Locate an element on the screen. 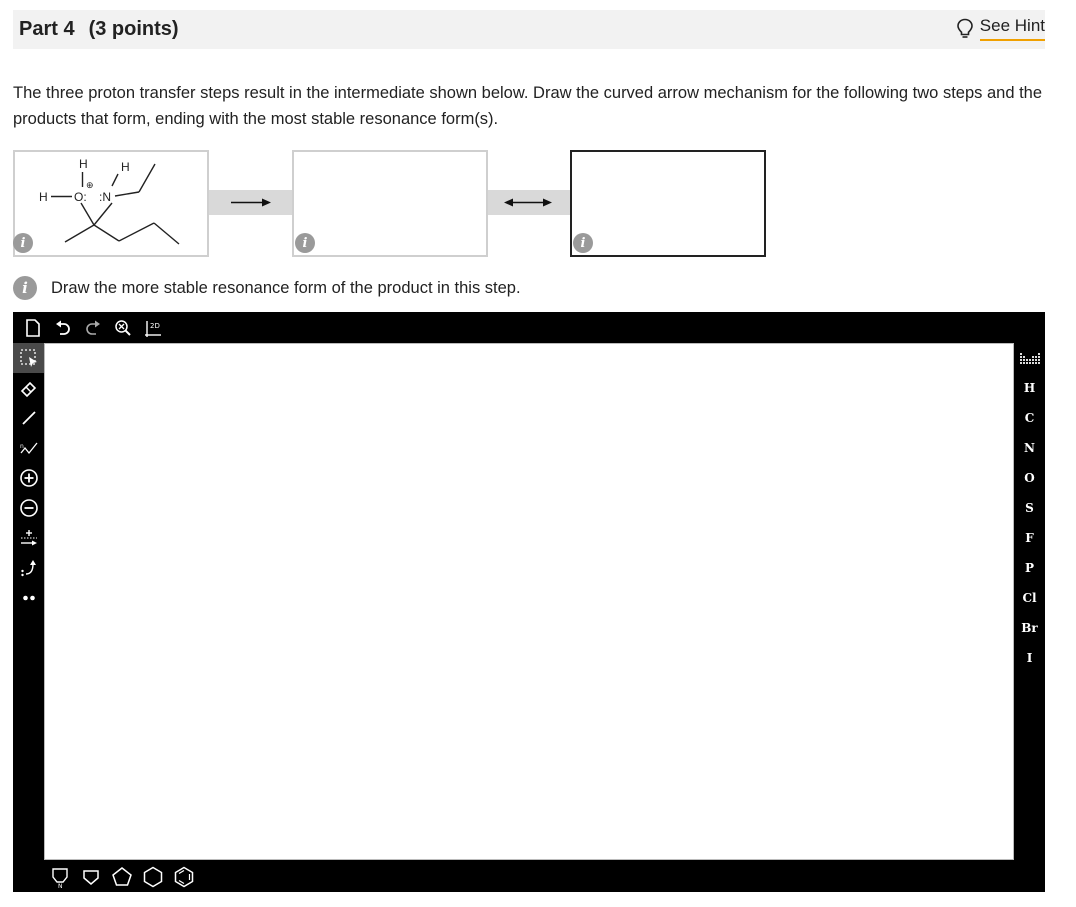  reaction-arrow-tool-button is located at coordinates (28, 538).